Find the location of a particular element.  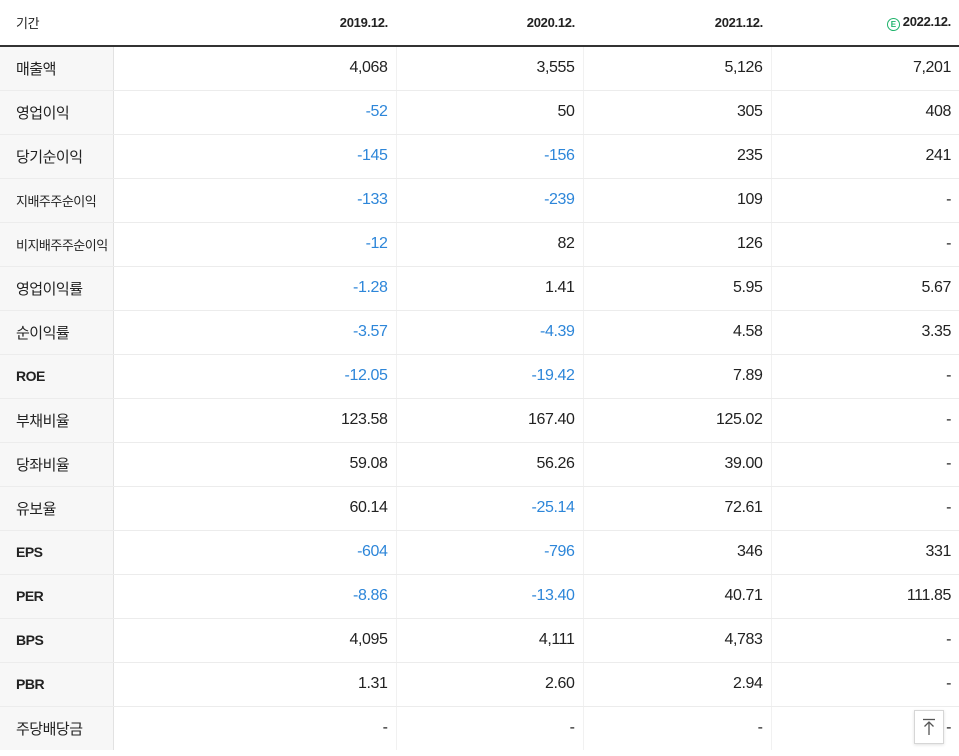

row-label: 지배주주순이익 is located at coordinates (57, 200).